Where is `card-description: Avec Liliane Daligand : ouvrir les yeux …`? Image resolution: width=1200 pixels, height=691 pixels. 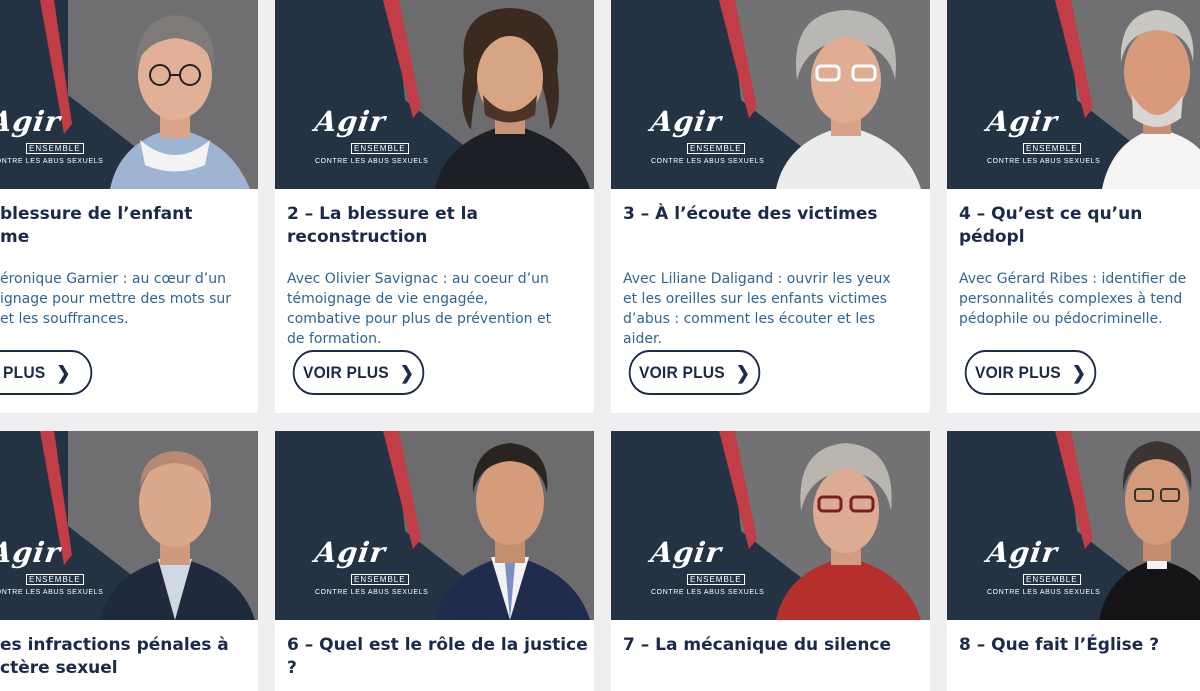 card-description: Avec Liliane Daligand : ouvrir les yeux … is located at coordinates (757, 309).